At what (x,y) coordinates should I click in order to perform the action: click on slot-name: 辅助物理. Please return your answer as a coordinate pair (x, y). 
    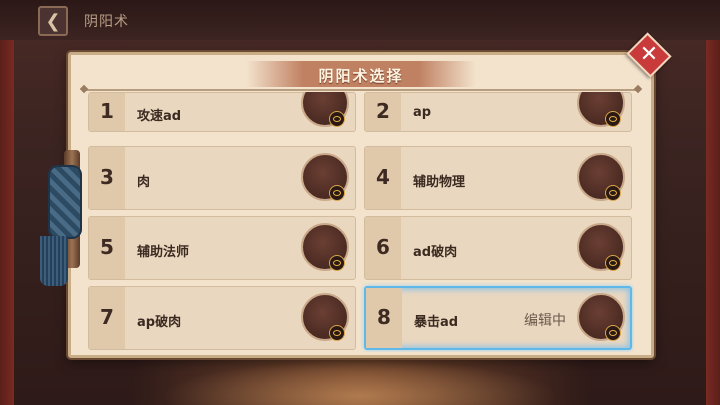
    Looking at the image, I should click on (439, 182).